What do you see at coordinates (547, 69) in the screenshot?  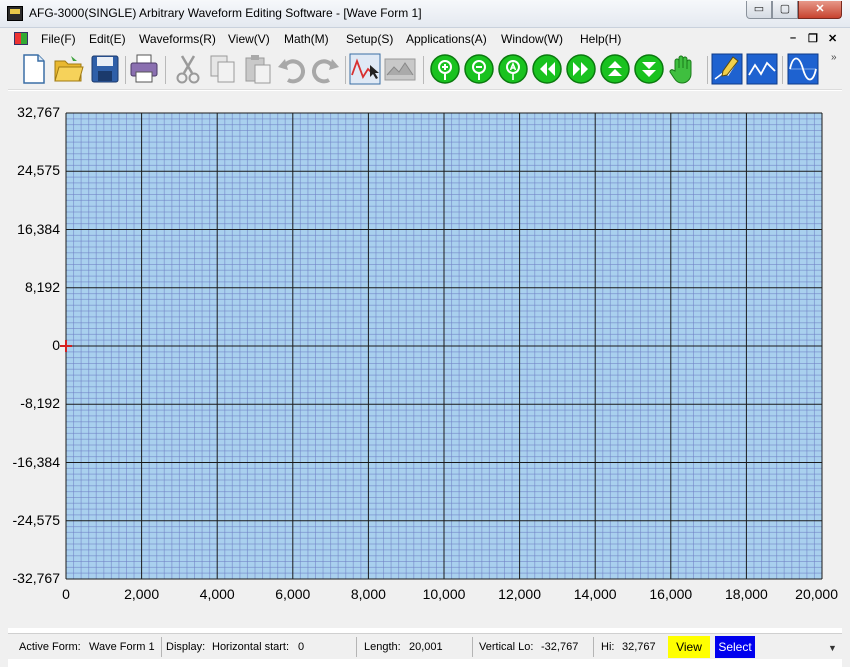 I see `scroll-left-icon` at bounding box center [547, 69].